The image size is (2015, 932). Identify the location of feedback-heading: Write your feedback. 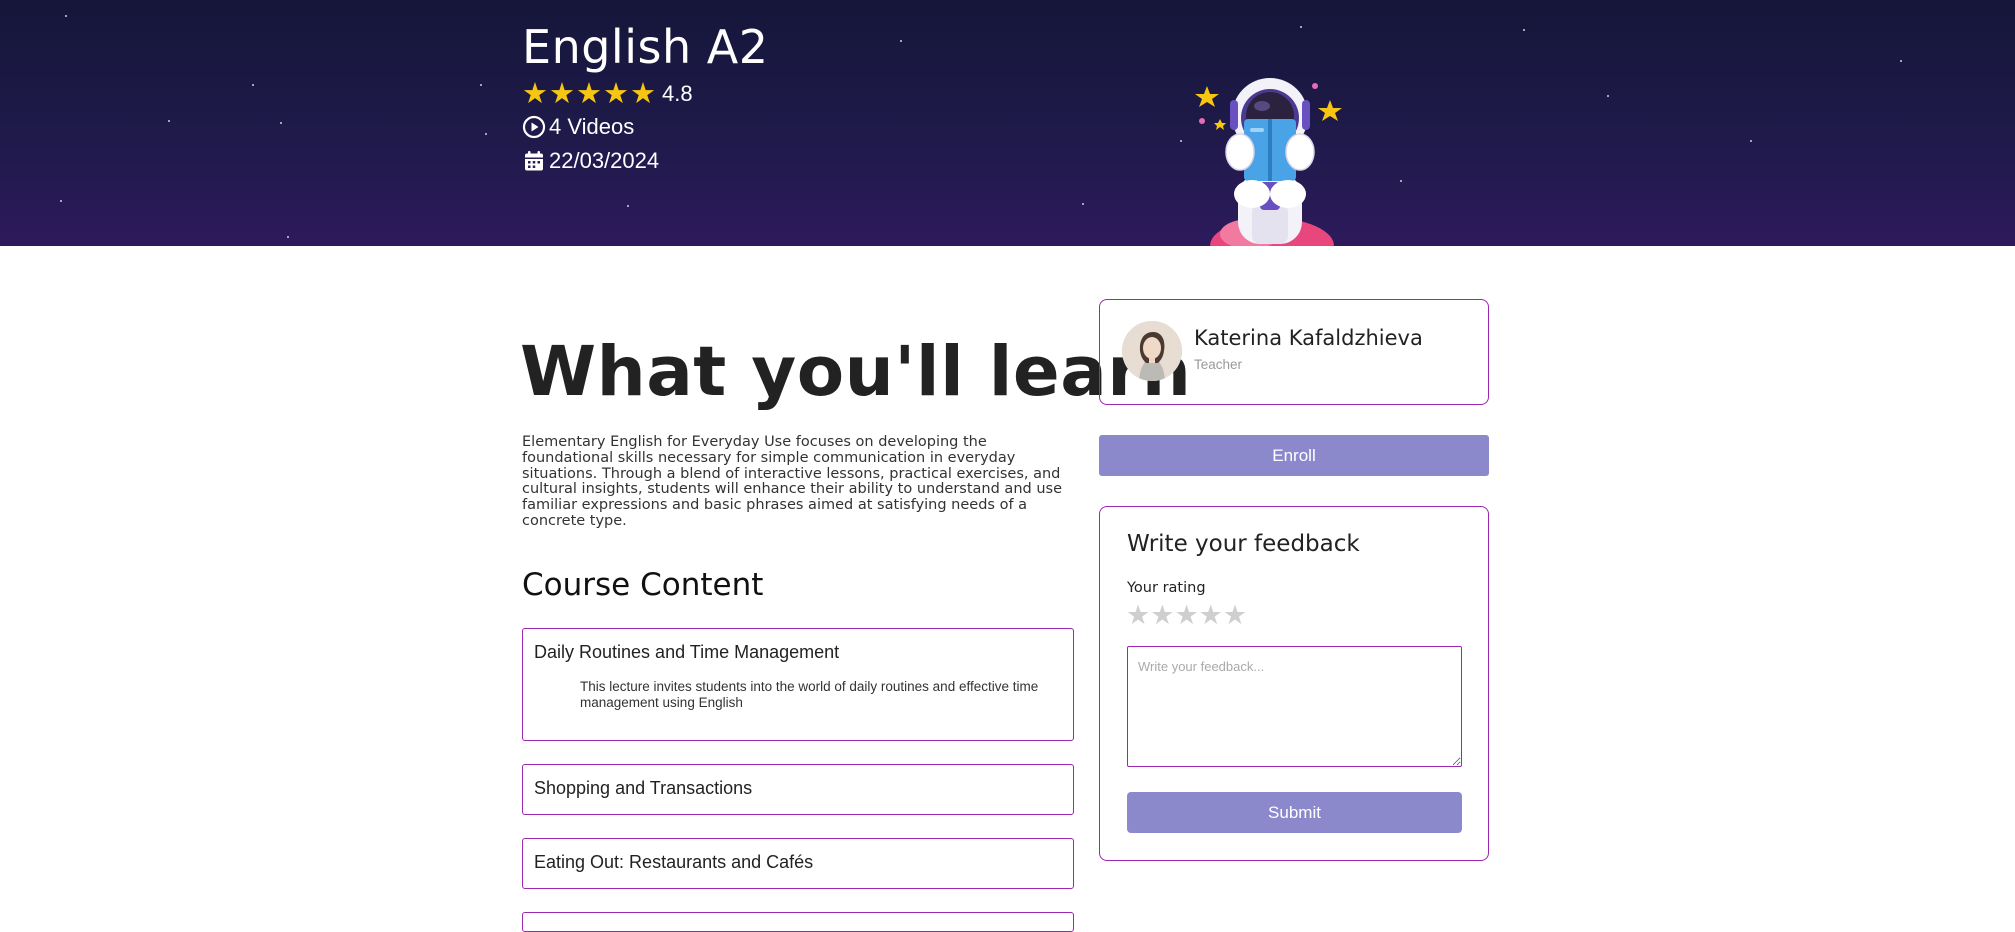
(1243, 544).